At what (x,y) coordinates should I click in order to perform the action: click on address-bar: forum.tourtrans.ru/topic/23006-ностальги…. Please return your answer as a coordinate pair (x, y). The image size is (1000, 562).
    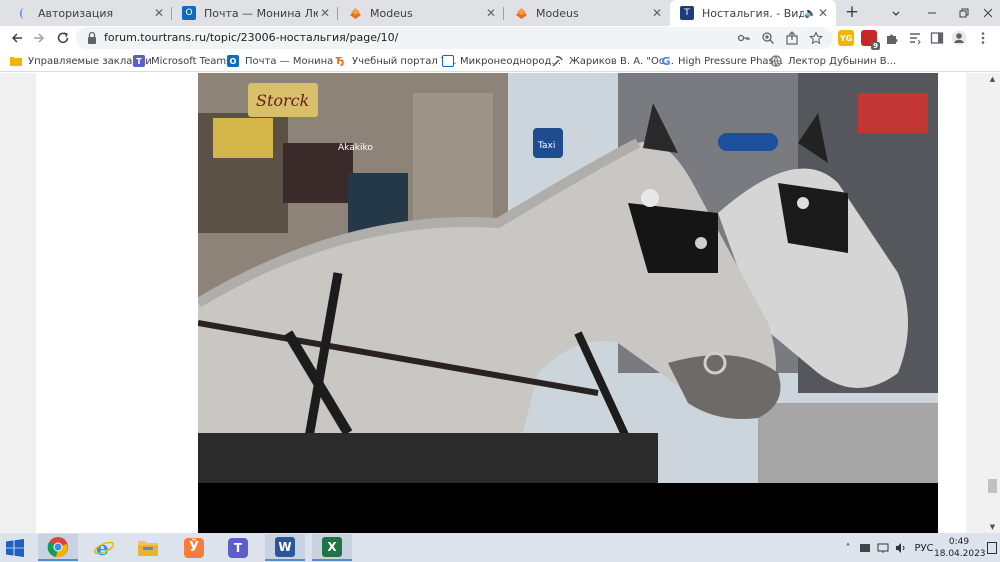
    Looking at the image, I should click on (454, 38).